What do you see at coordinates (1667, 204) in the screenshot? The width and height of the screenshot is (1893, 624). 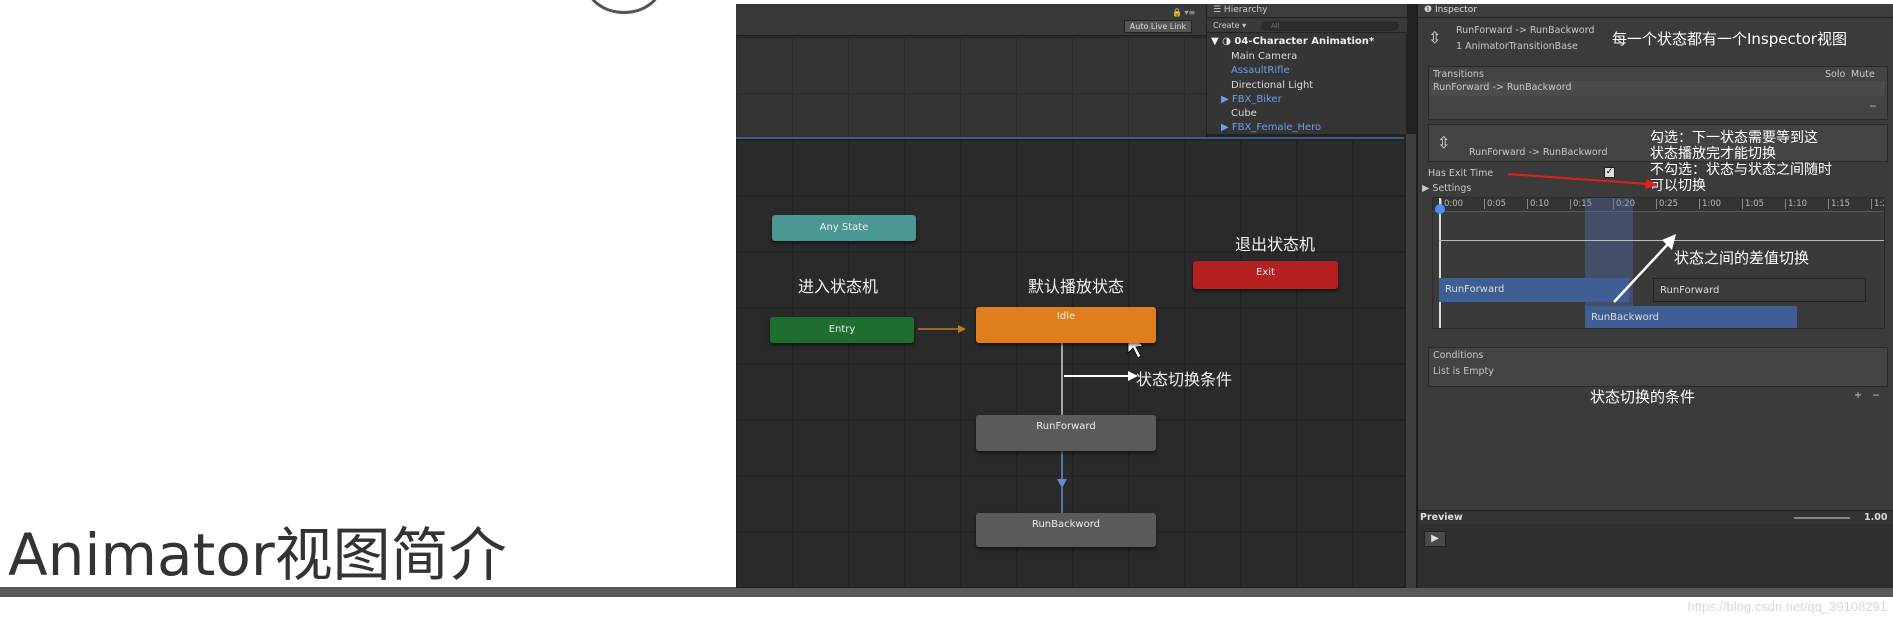 I see `timeline-tick: 0:25` at bounding box center [1667, 204].